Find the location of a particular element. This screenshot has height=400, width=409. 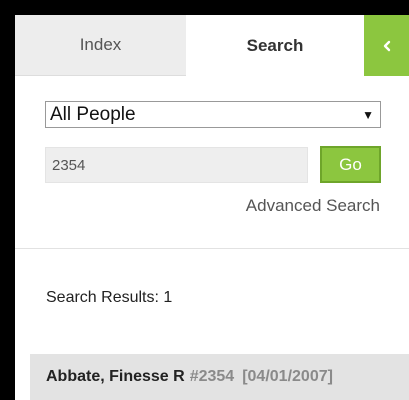

chevron-left-icon is located at coordinates (387, 46).